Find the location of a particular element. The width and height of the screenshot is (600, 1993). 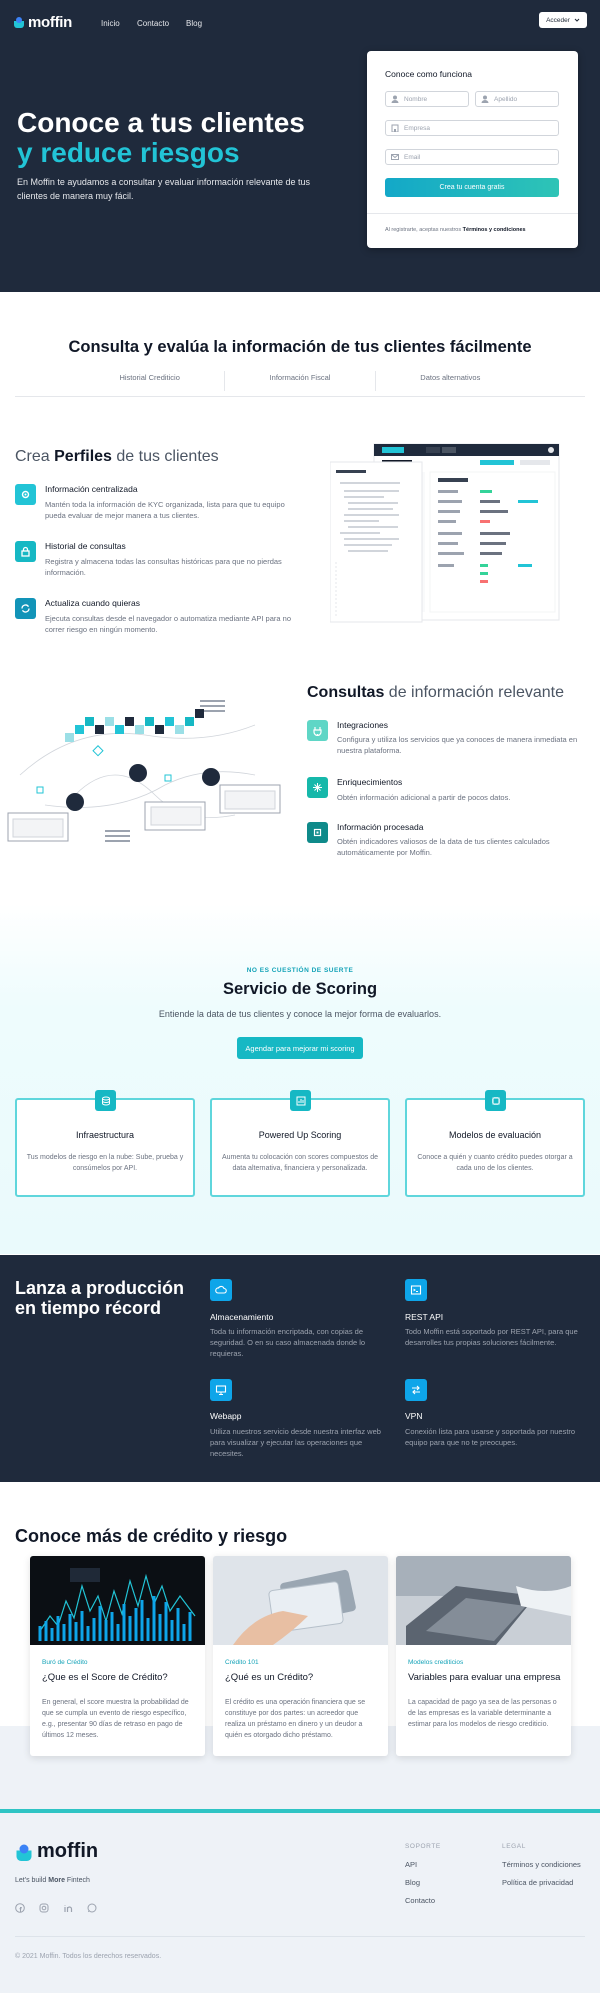

blog-image-chart is located at coordinates (117, 1600).